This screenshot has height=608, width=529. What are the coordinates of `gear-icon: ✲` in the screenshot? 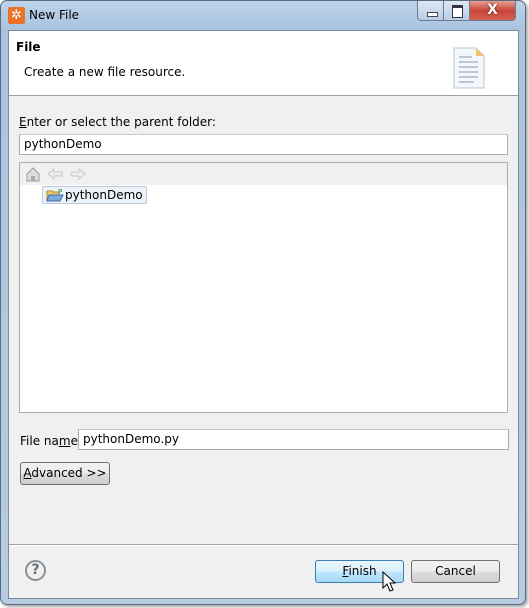 It's located at (16, 15).